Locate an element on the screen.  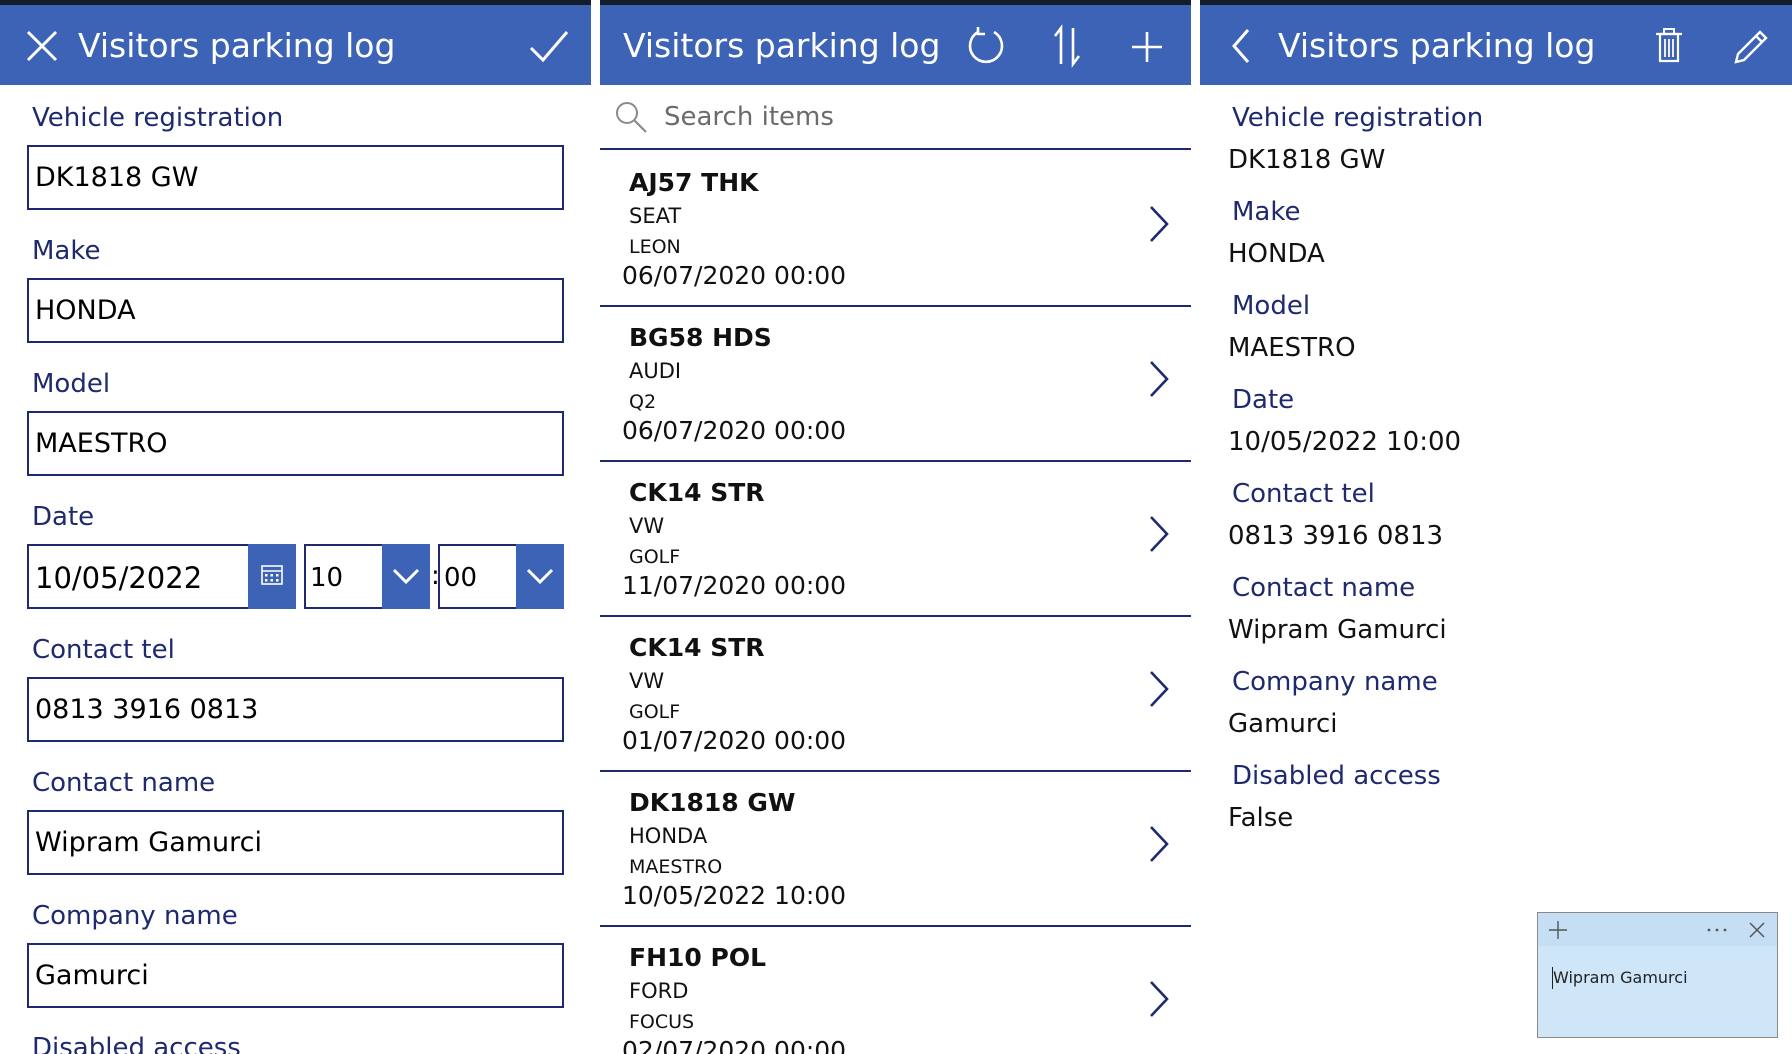
detail-value: Wipram Gamurci is located at coordinates (1337, 630).